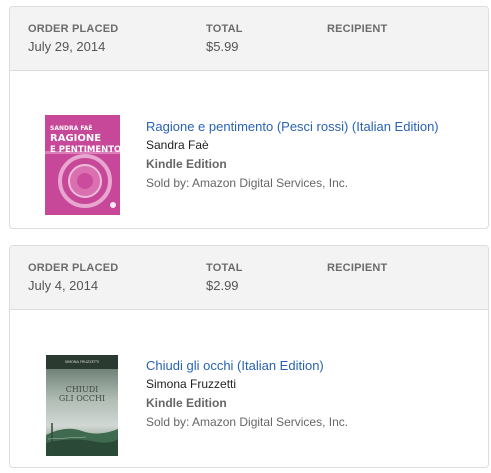 Image resolution: width=491 pixels, height=473 pixels. What do you see at coordinates (71, 128) in the screenshot?
I see `cover-author-text: SANDRA FAÈ` at bounding box center [71, 128].